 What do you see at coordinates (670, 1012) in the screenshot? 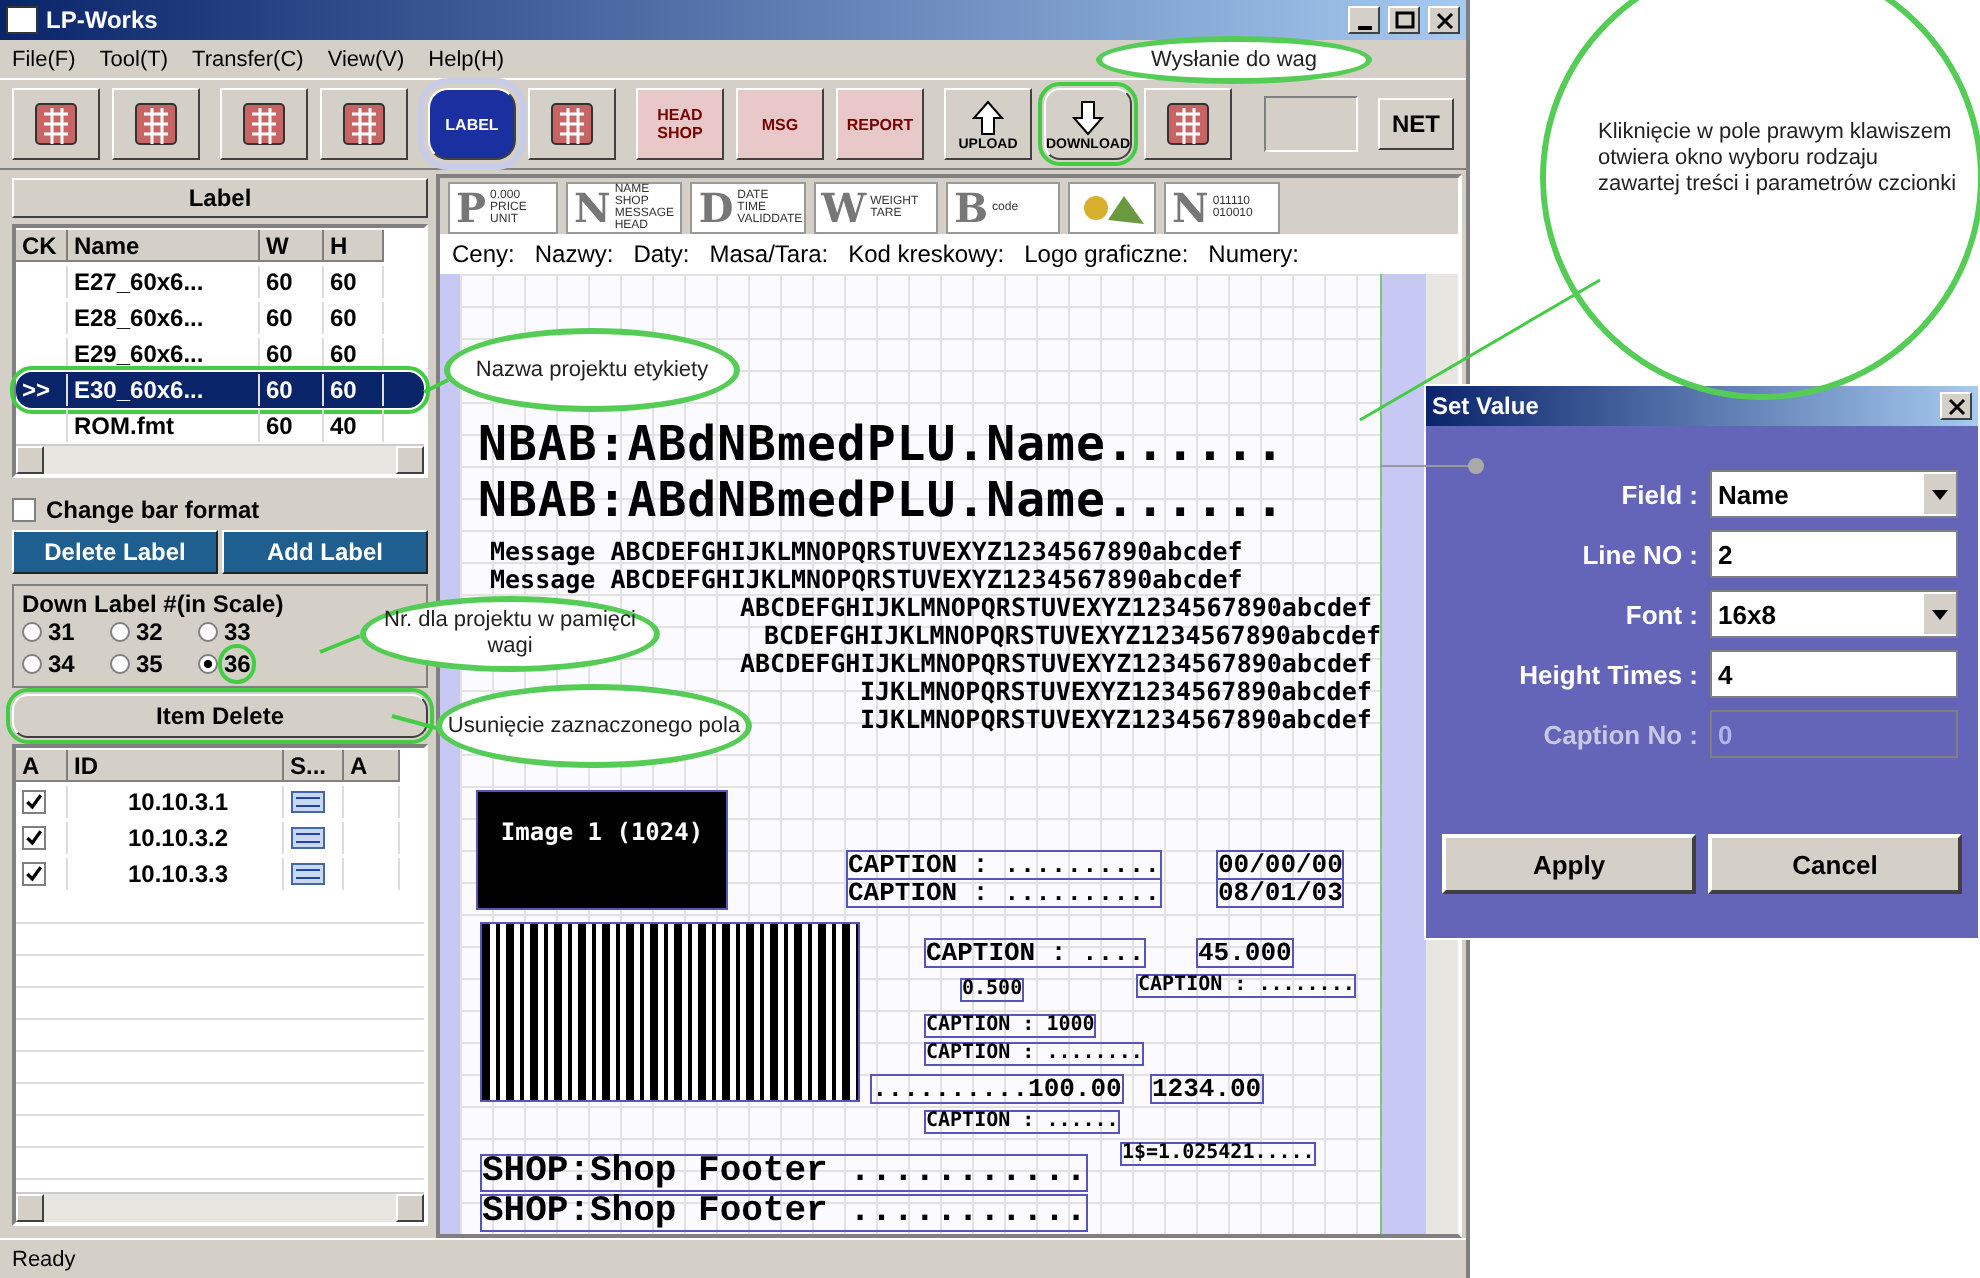
I see `barcode-drawing` at bounding box center [670, 1012].